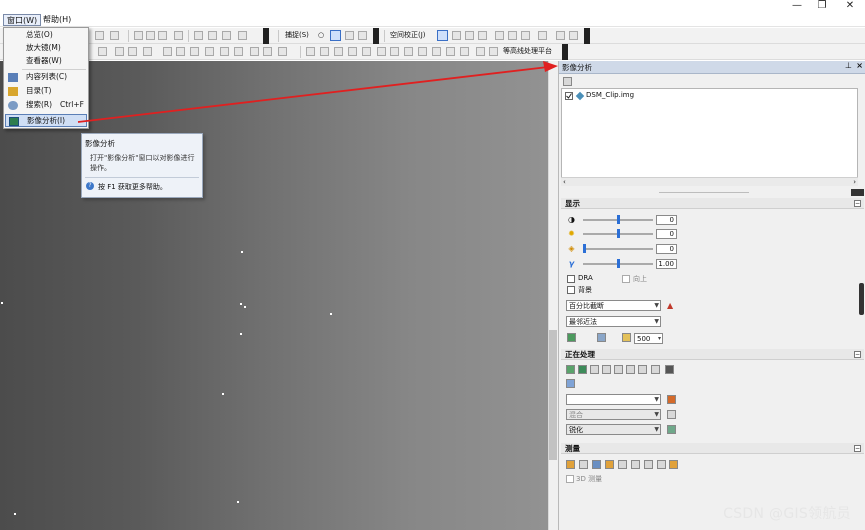 This screenshot has width=865, height=530. Describe the element at coordinates (589, 479) in the screenshot. I see `measure-3d-label: 3D 测量` at that location.